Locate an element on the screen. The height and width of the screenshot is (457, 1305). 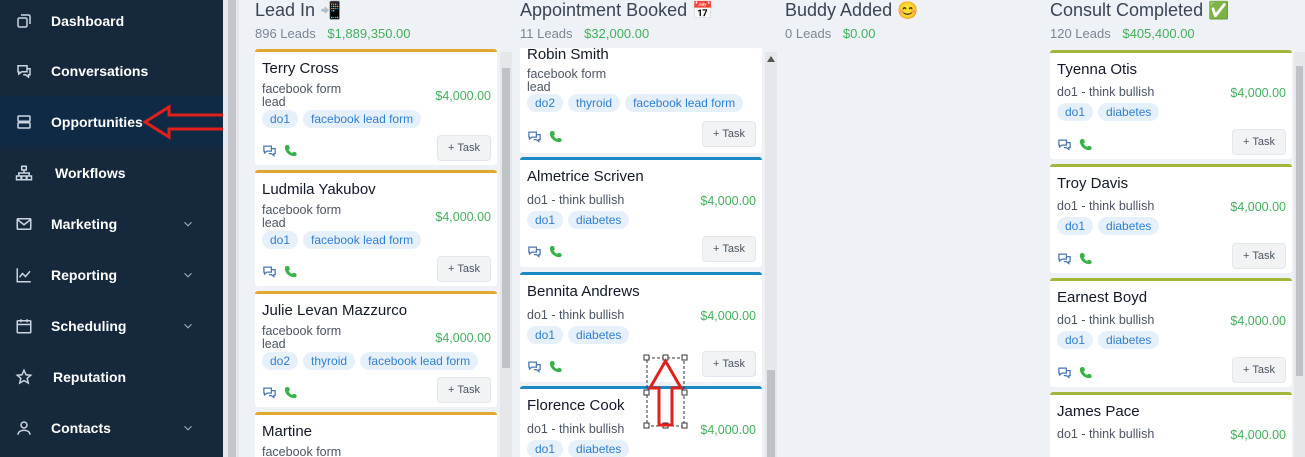
smile-emoji-icon: 😊 is located at coordinates (908, 10).